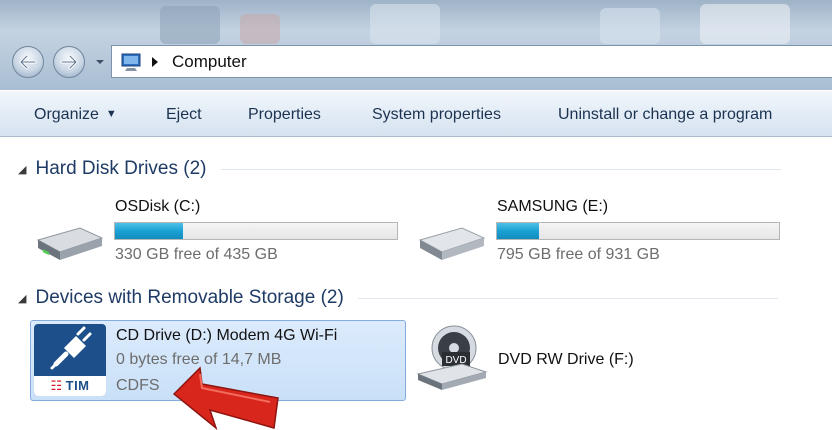 The image size is (832, 430). Describe the element at coordinates (226, 336) in the screenshot. I see `drive-name-d: CD Drive (D:) Modem 4G Wi-Fi` at that location.